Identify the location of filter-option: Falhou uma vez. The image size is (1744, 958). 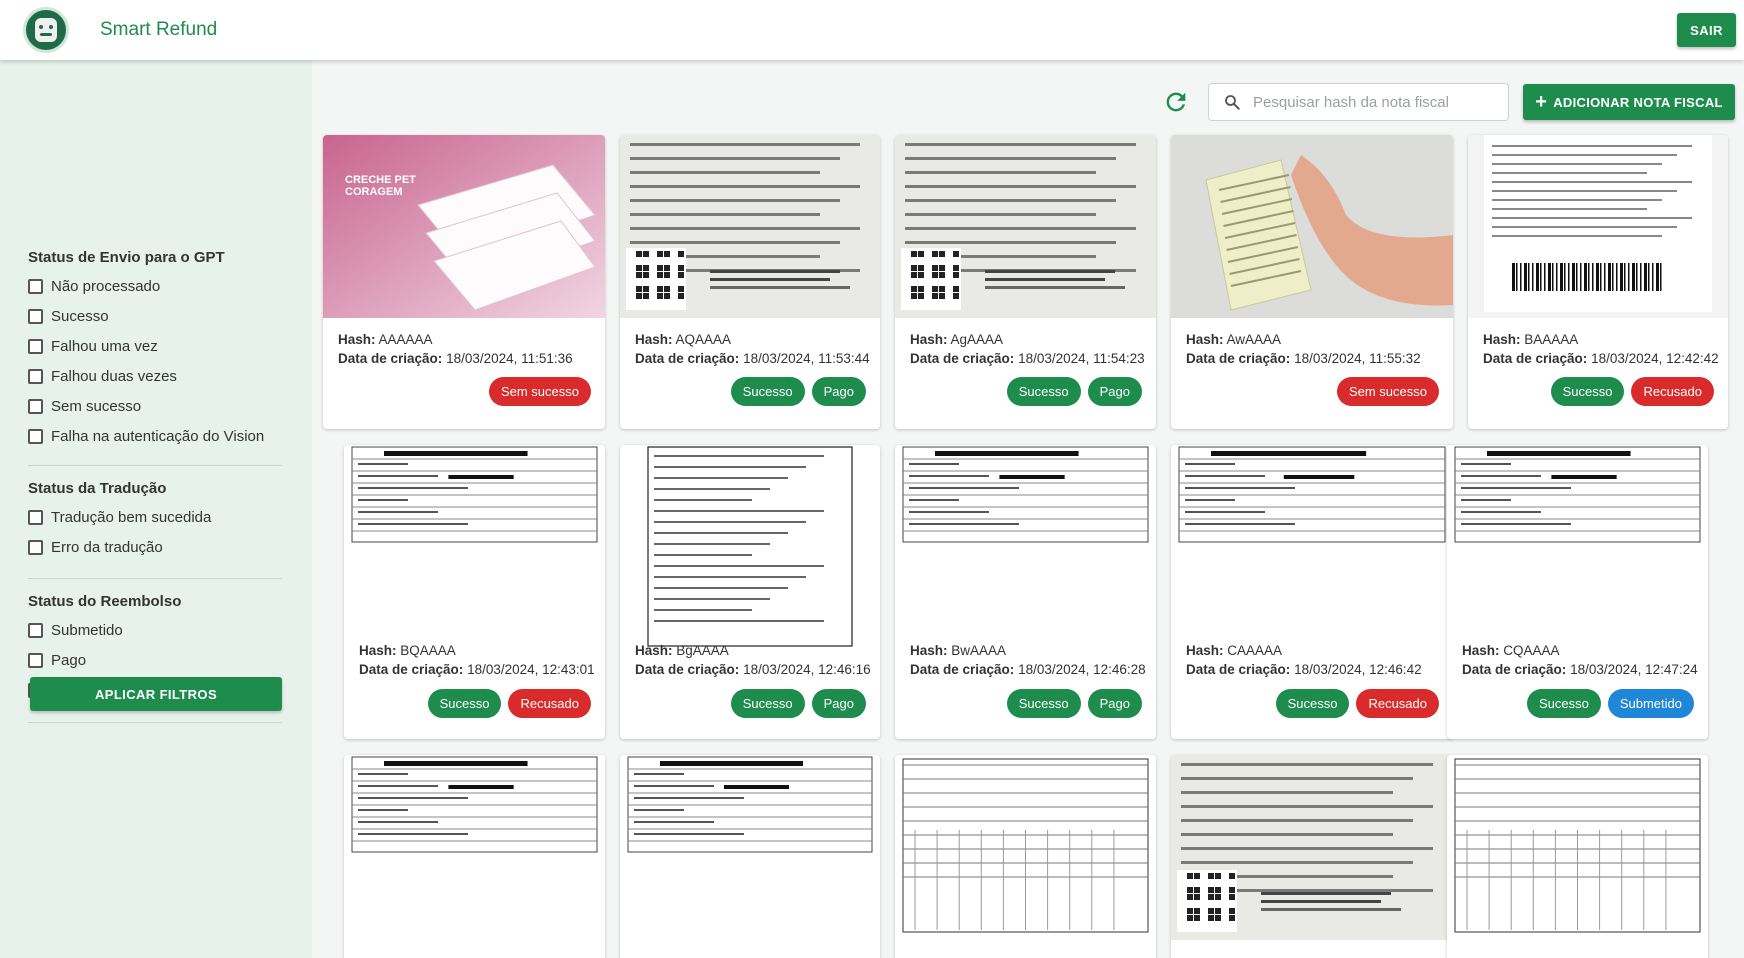
(155, 346).